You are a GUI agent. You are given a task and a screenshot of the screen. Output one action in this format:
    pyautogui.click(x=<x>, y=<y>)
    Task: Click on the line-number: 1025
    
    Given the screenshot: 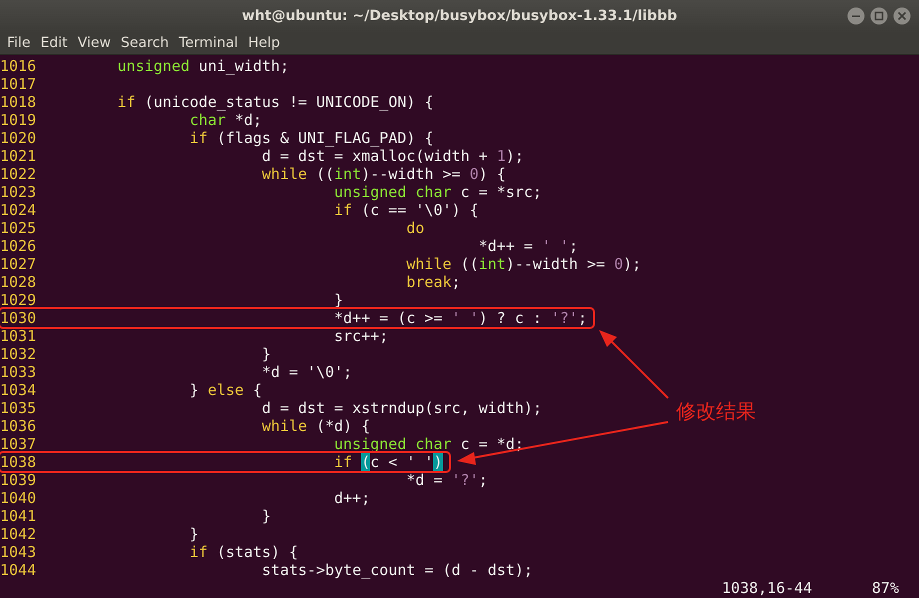 What is the action you would take?
    pyautogui.click(x=19, y=228)
    